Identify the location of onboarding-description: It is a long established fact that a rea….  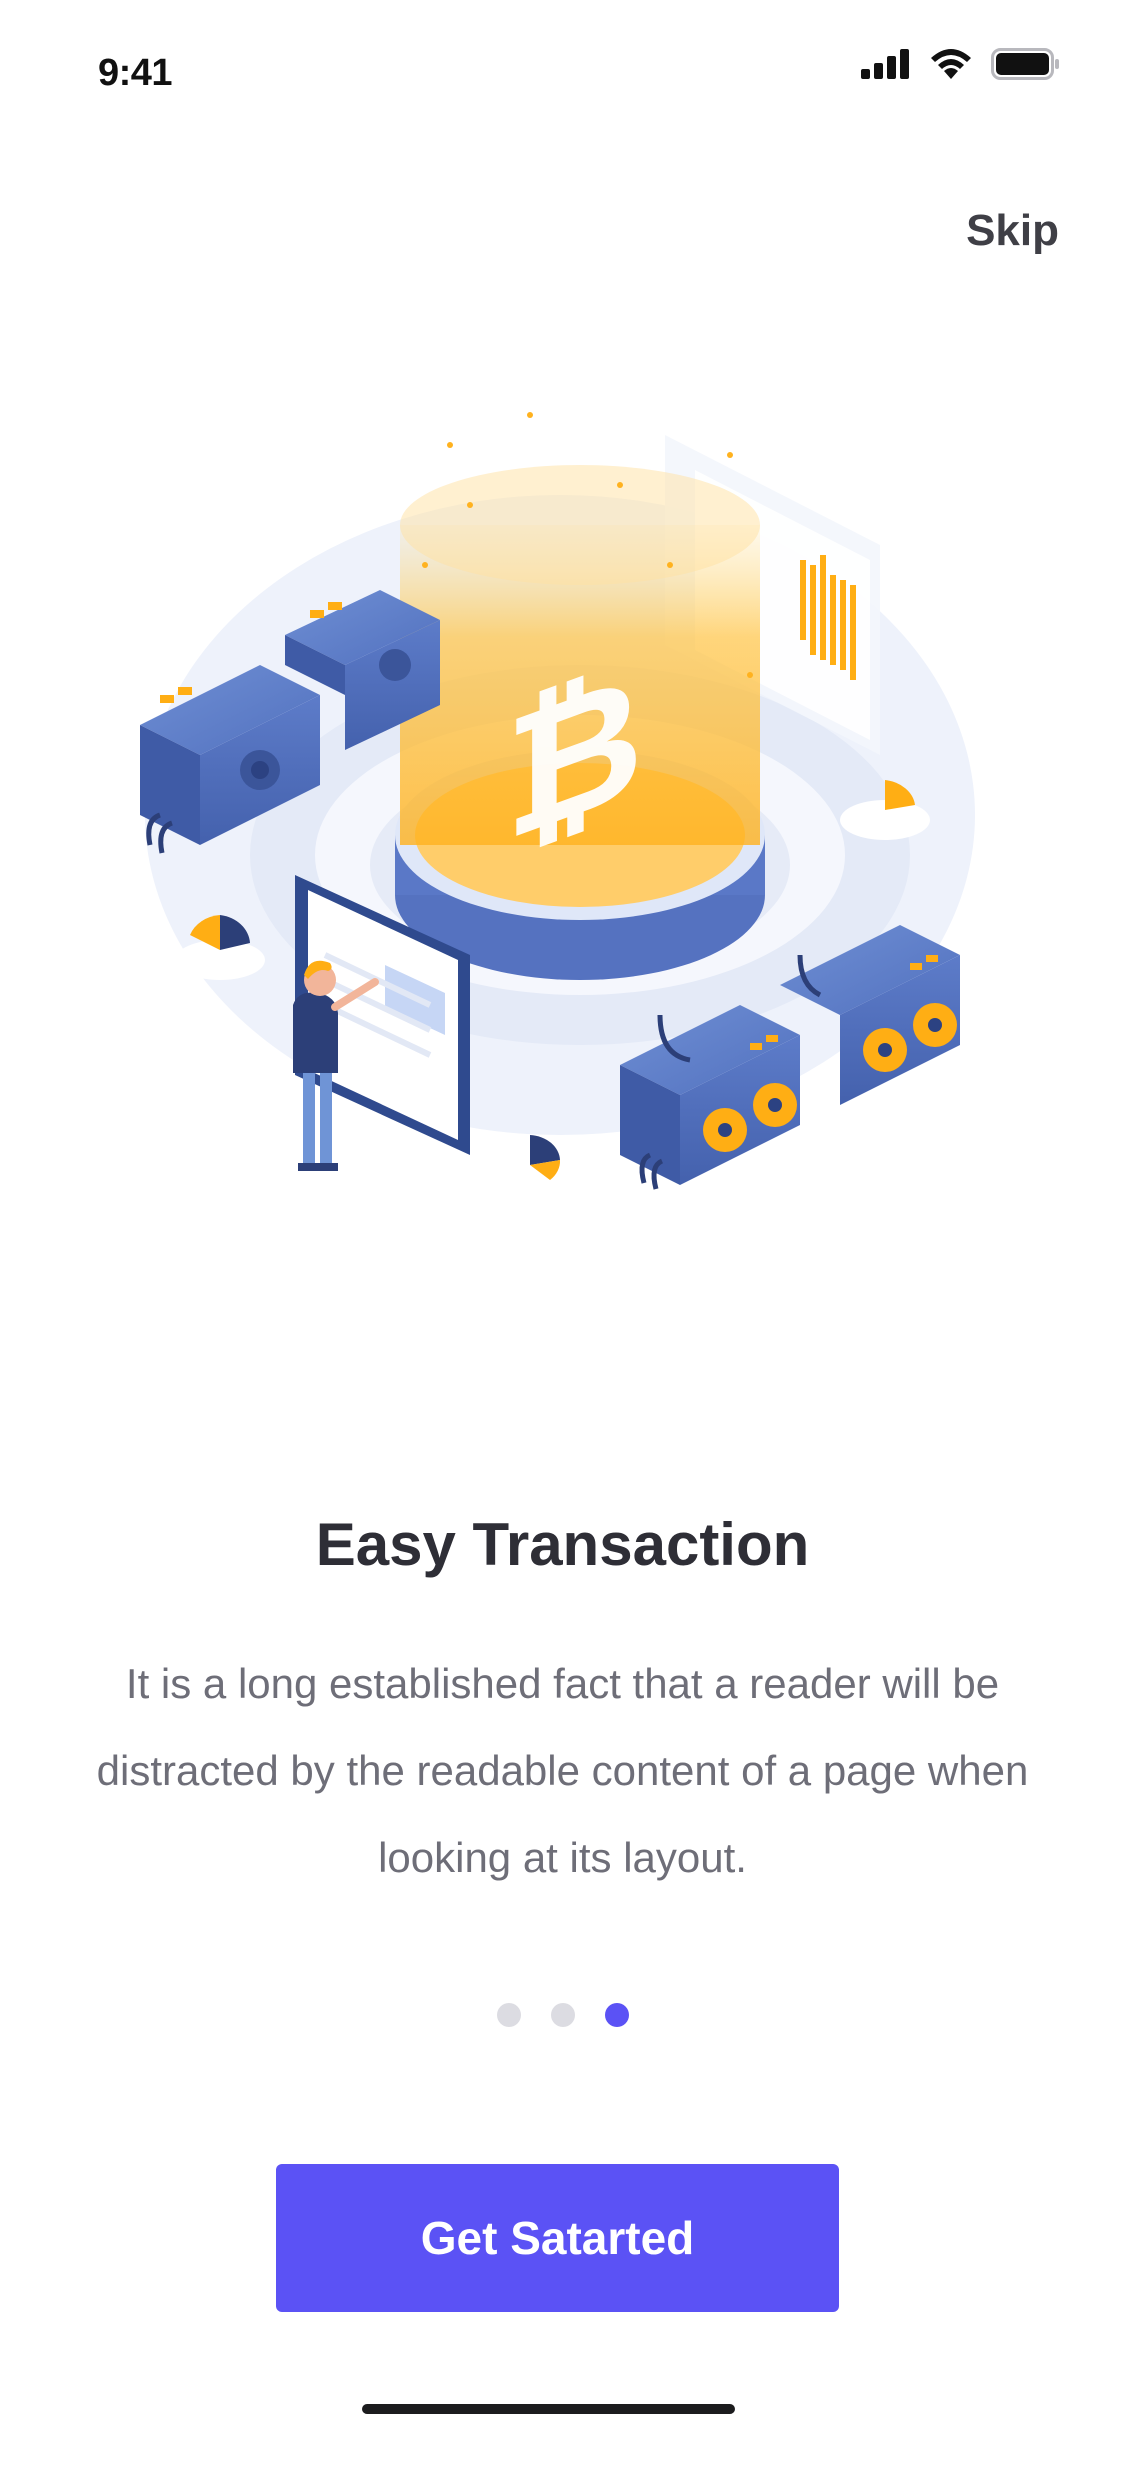
(562, 1770).